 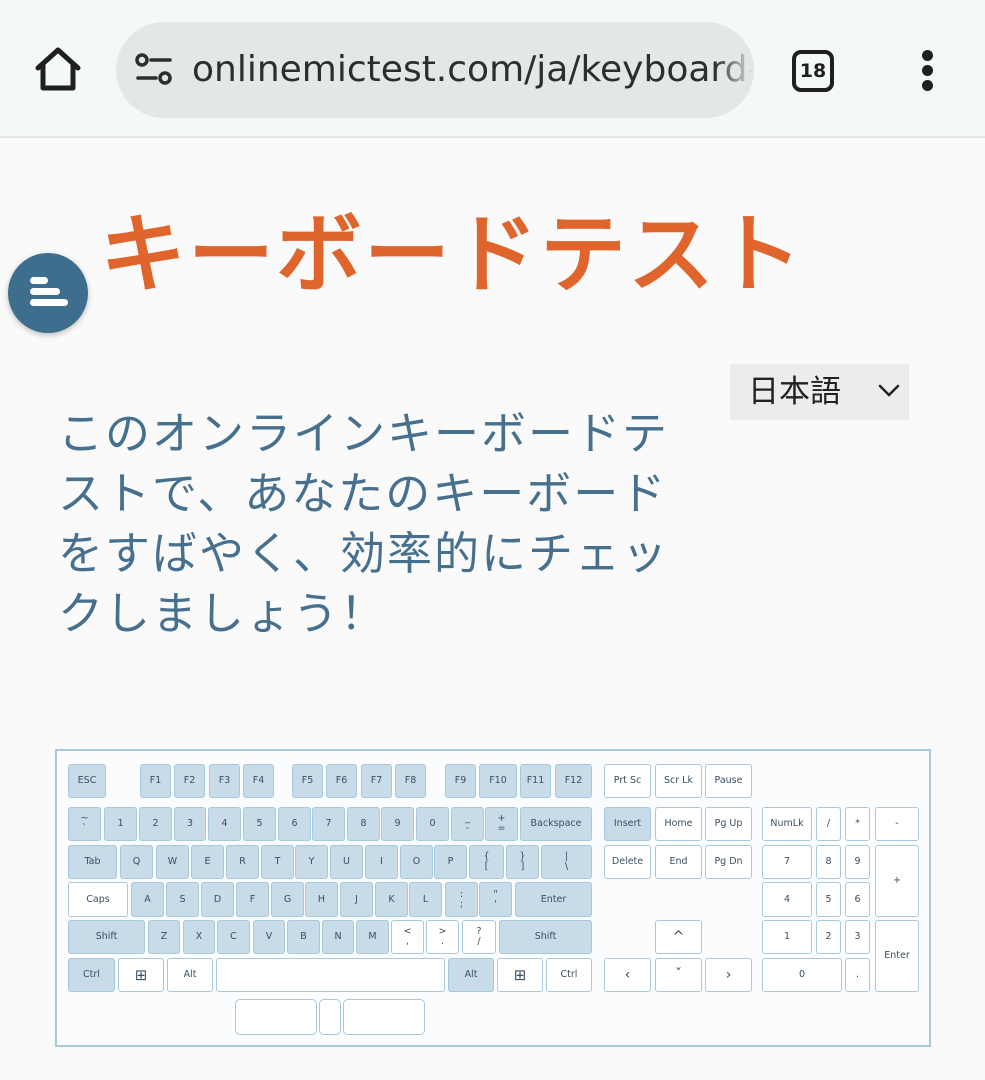 I want to click on key-f7: F7, so click(x=376, y=781).